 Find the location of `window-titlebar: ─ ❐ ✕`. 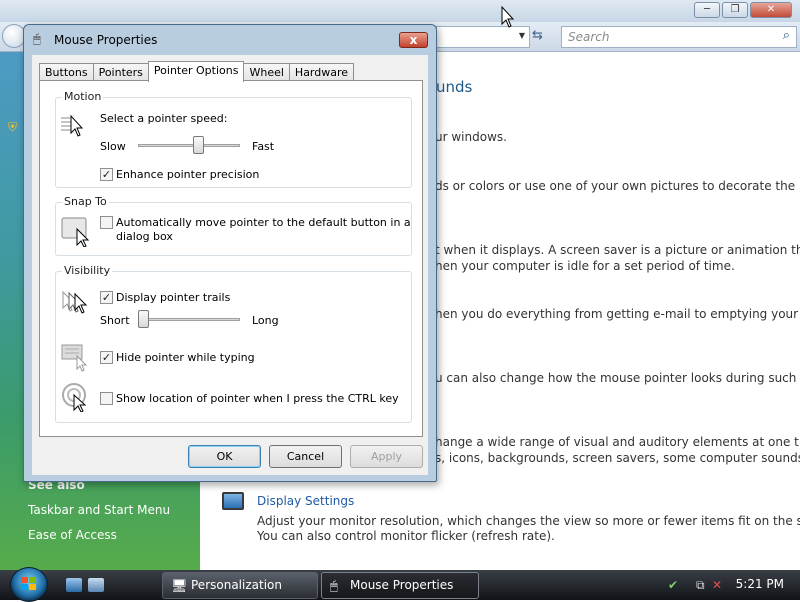

window-titlebar: ─ ❐ ✕ is located at coordinates (400, 11).